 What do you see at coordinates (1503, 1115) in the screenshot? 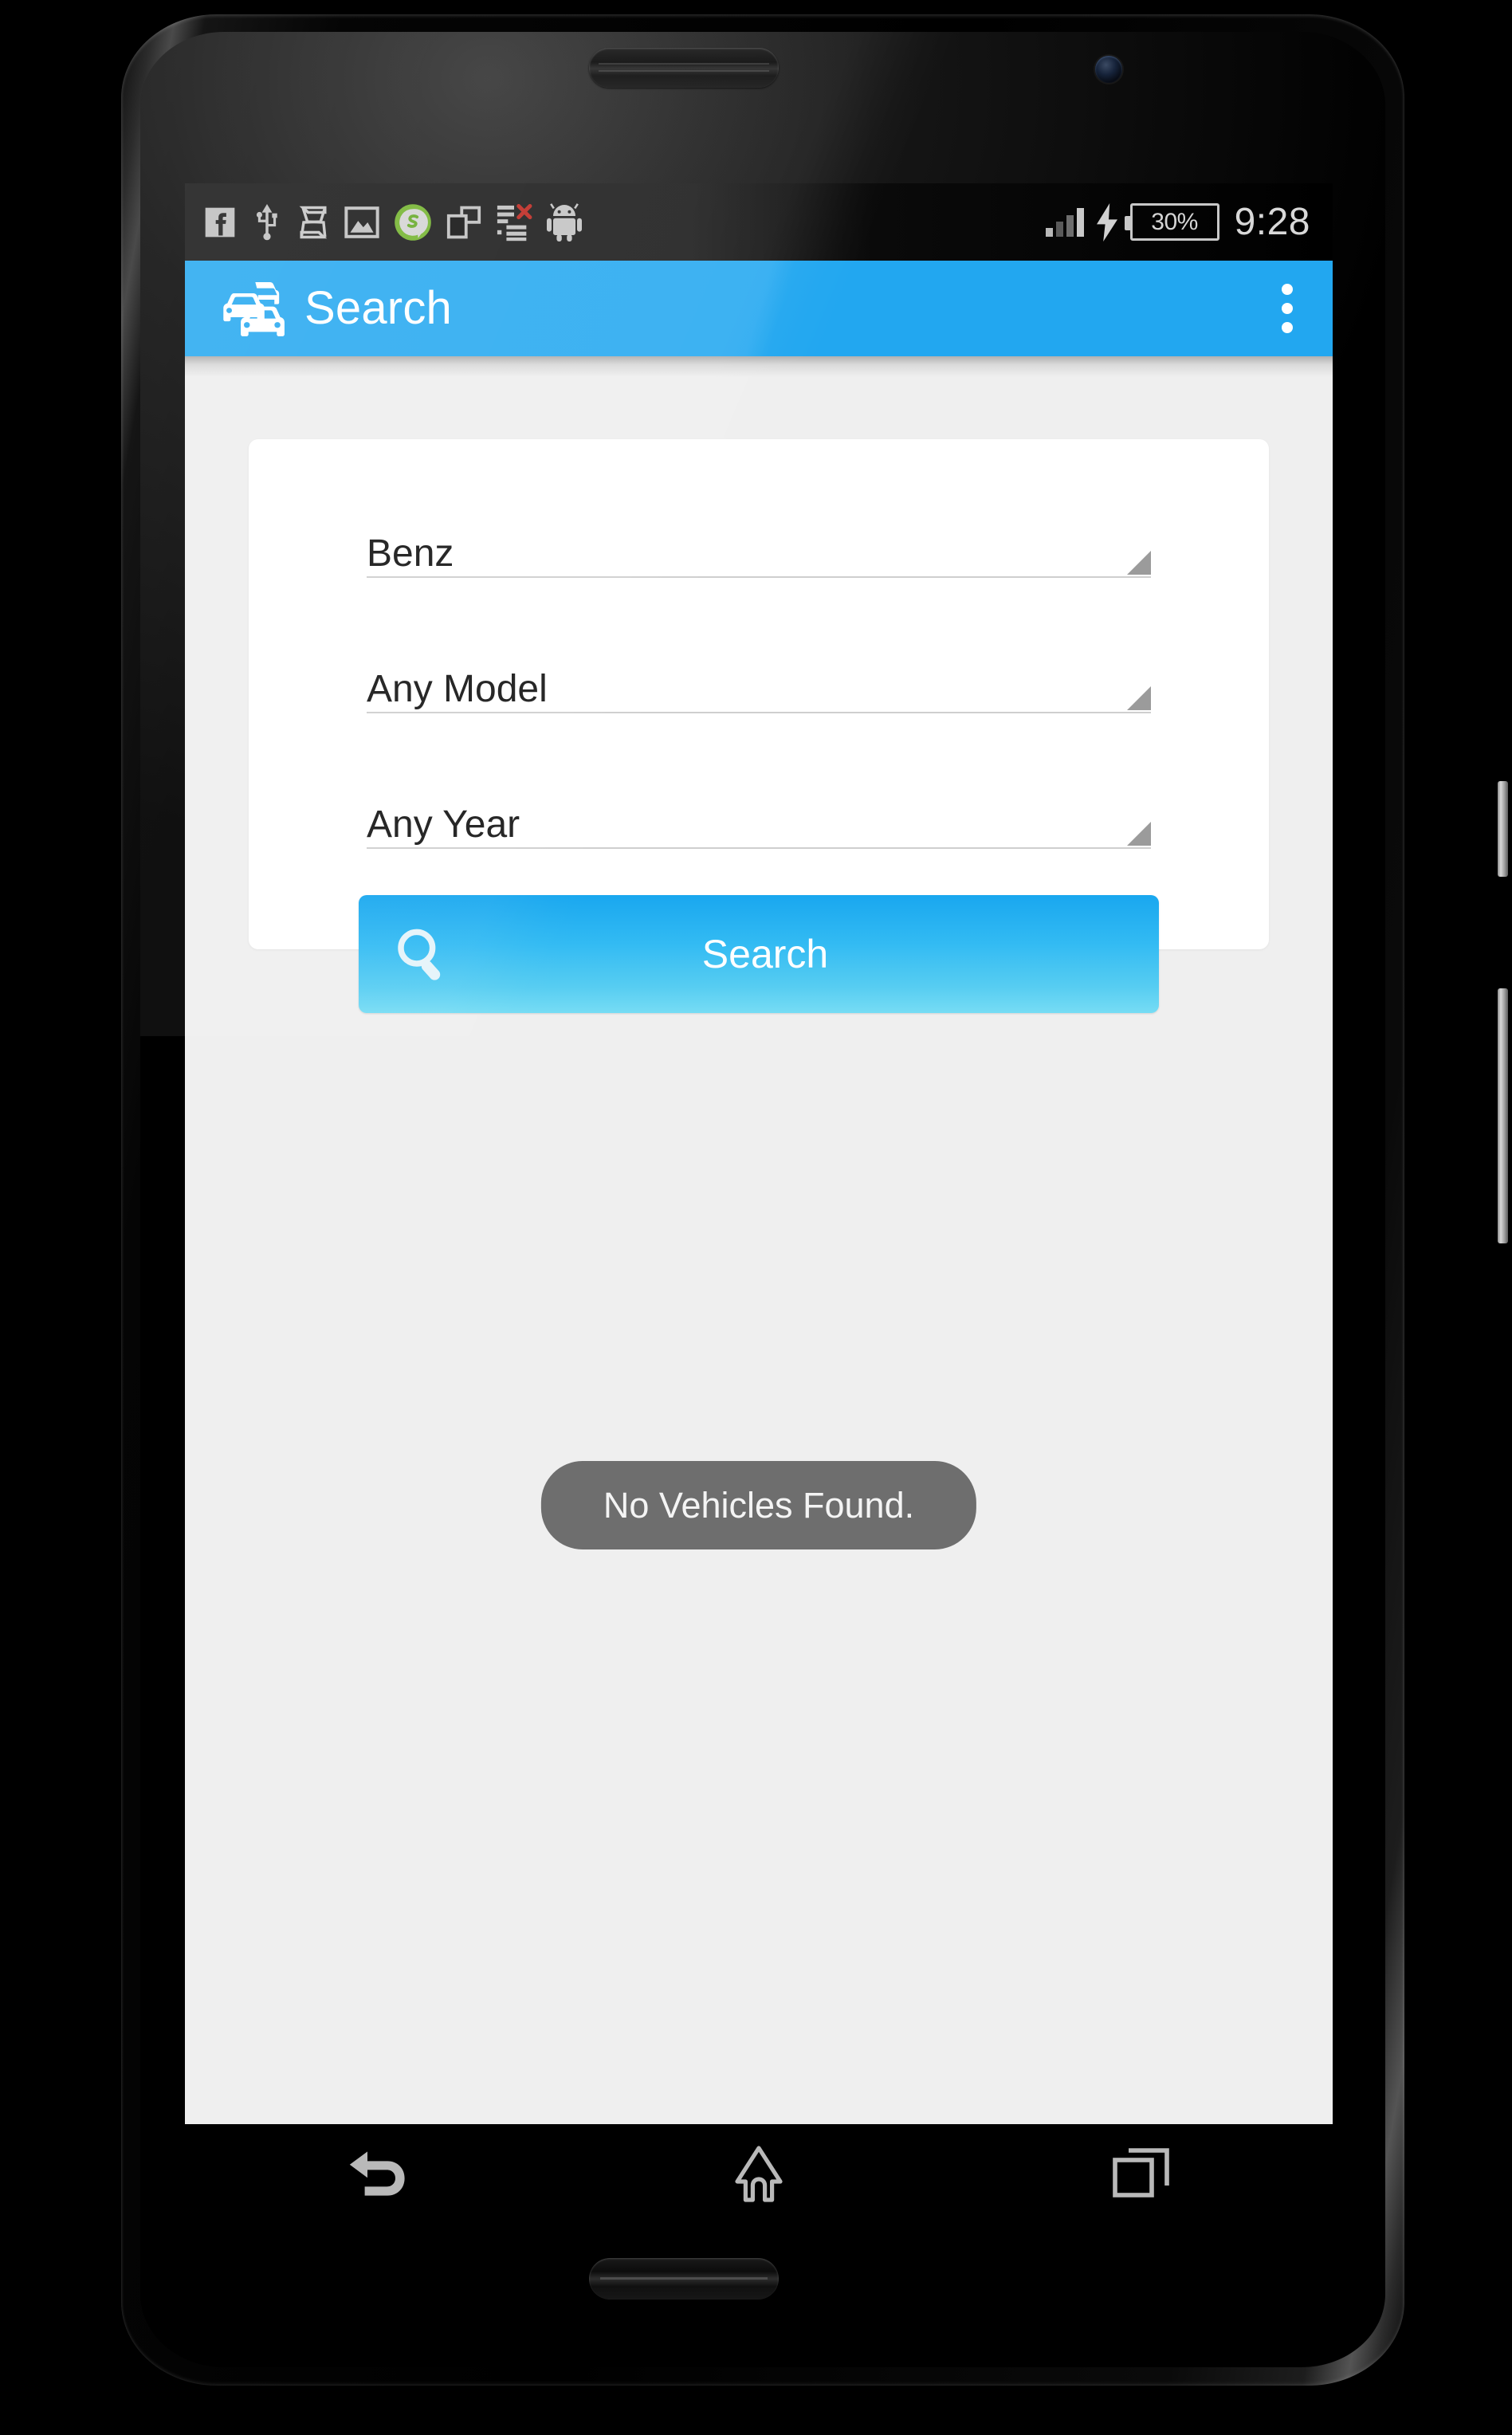
I see `volume-rocker` at bounding box center [1503, 1115].